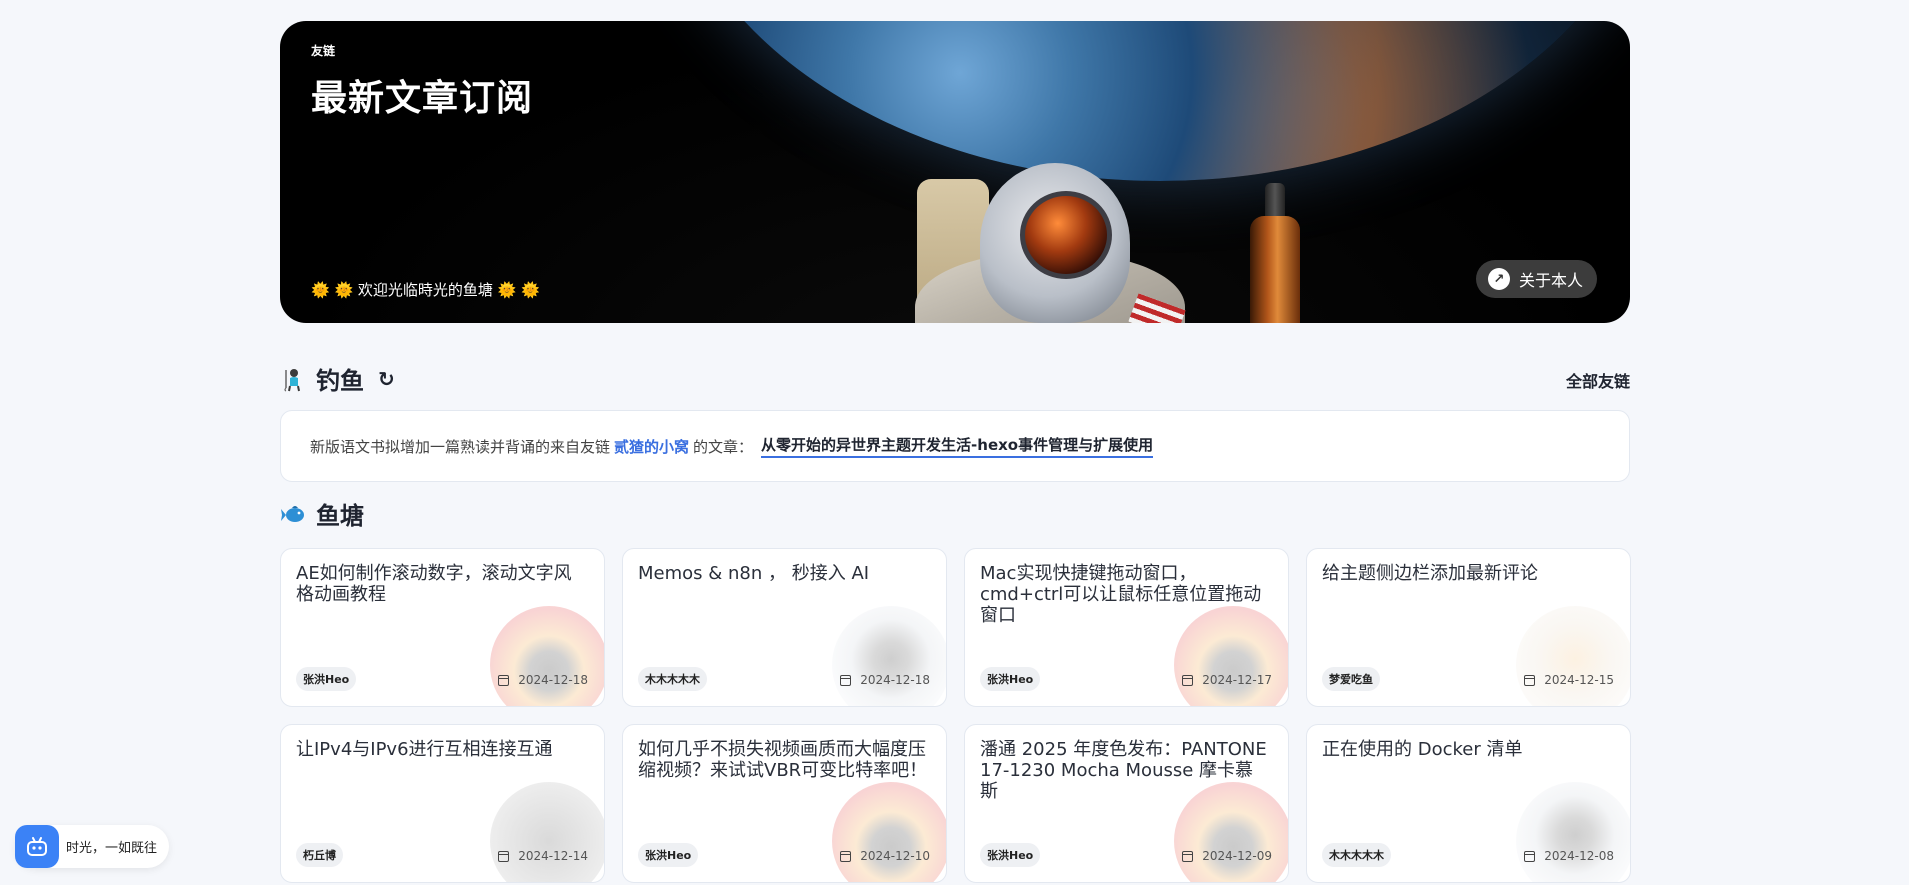 Image resolution: width=1909 pixels, height=885 pixels. I want to click on article-date: 2024-12-15, so click(1569, 680).